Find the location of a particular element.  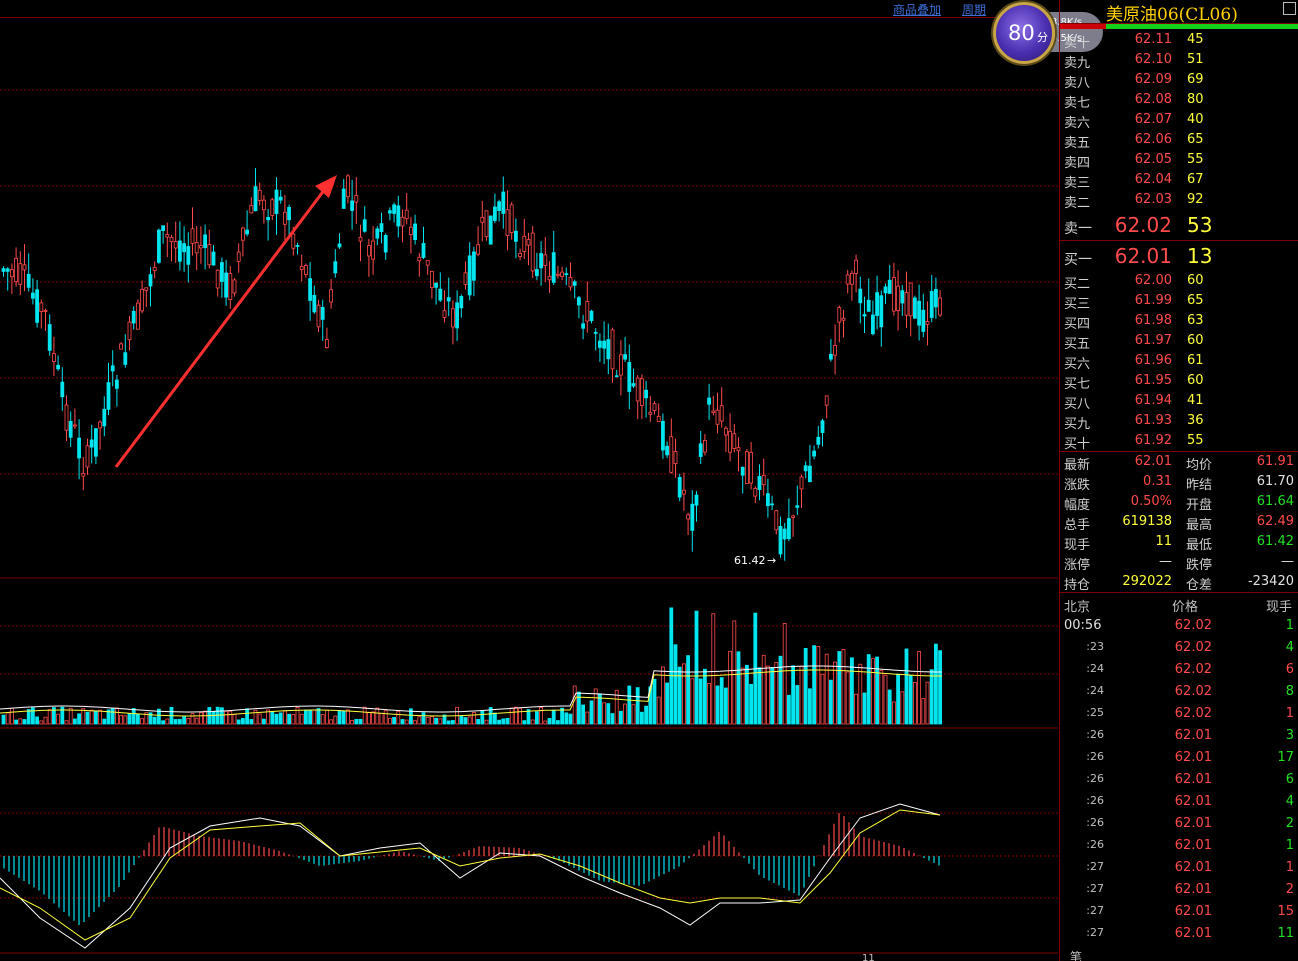

order-book-row: 卖九 62.10 51 is located at coordinates (1179, 60).